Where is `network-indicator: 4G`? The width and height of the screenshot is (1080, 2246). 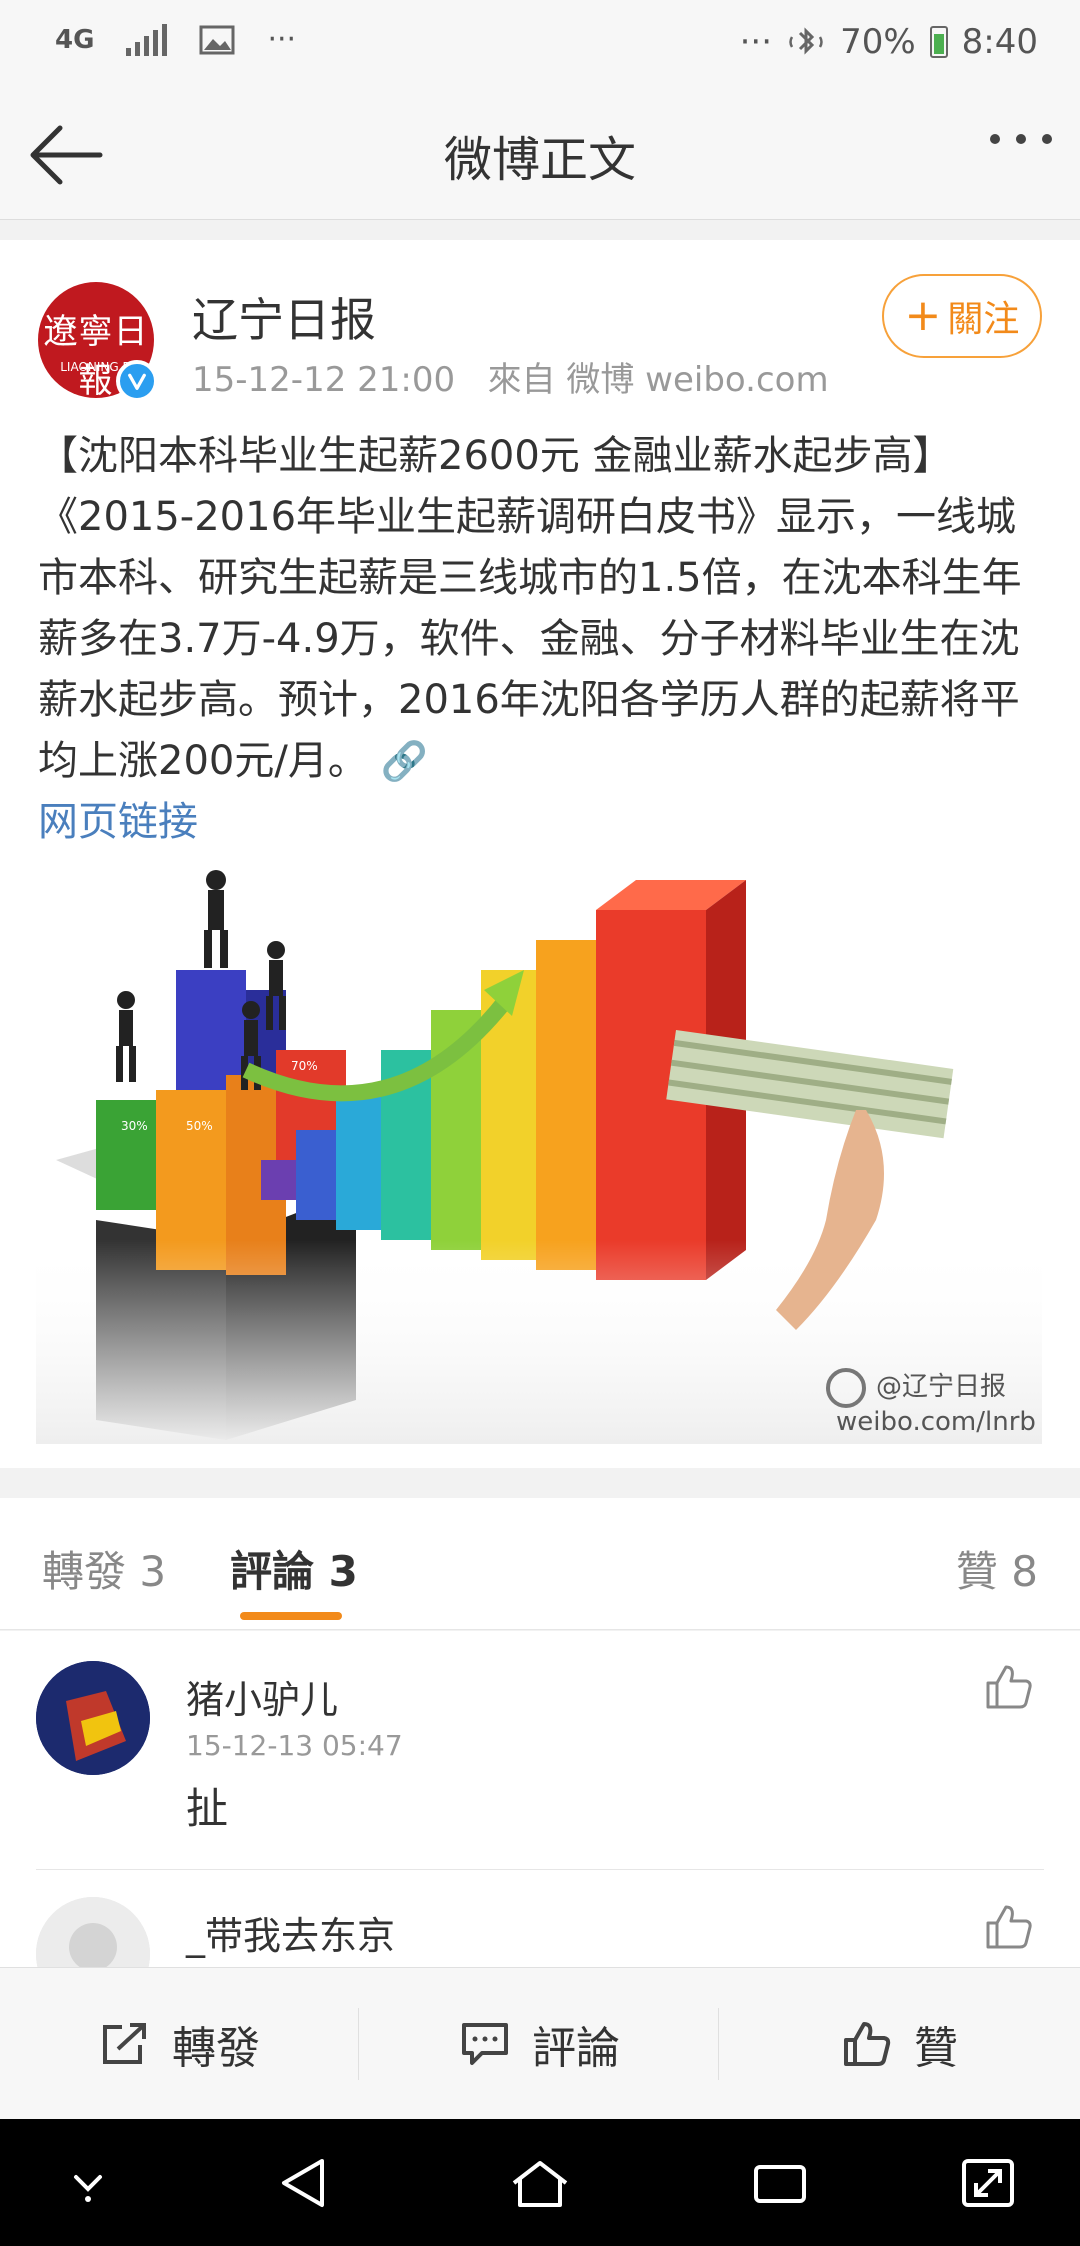 network-indicator: 4G is located at coordinates (75, 39).